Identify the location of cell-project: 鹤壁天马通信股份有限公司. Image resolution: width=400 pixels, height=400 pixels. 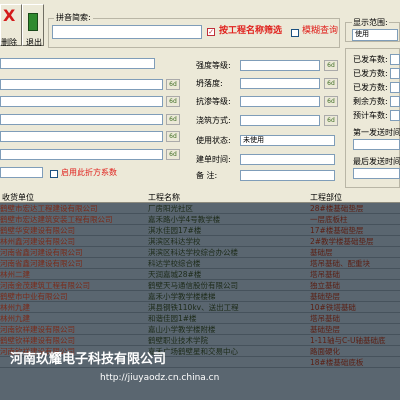
(193, 285).